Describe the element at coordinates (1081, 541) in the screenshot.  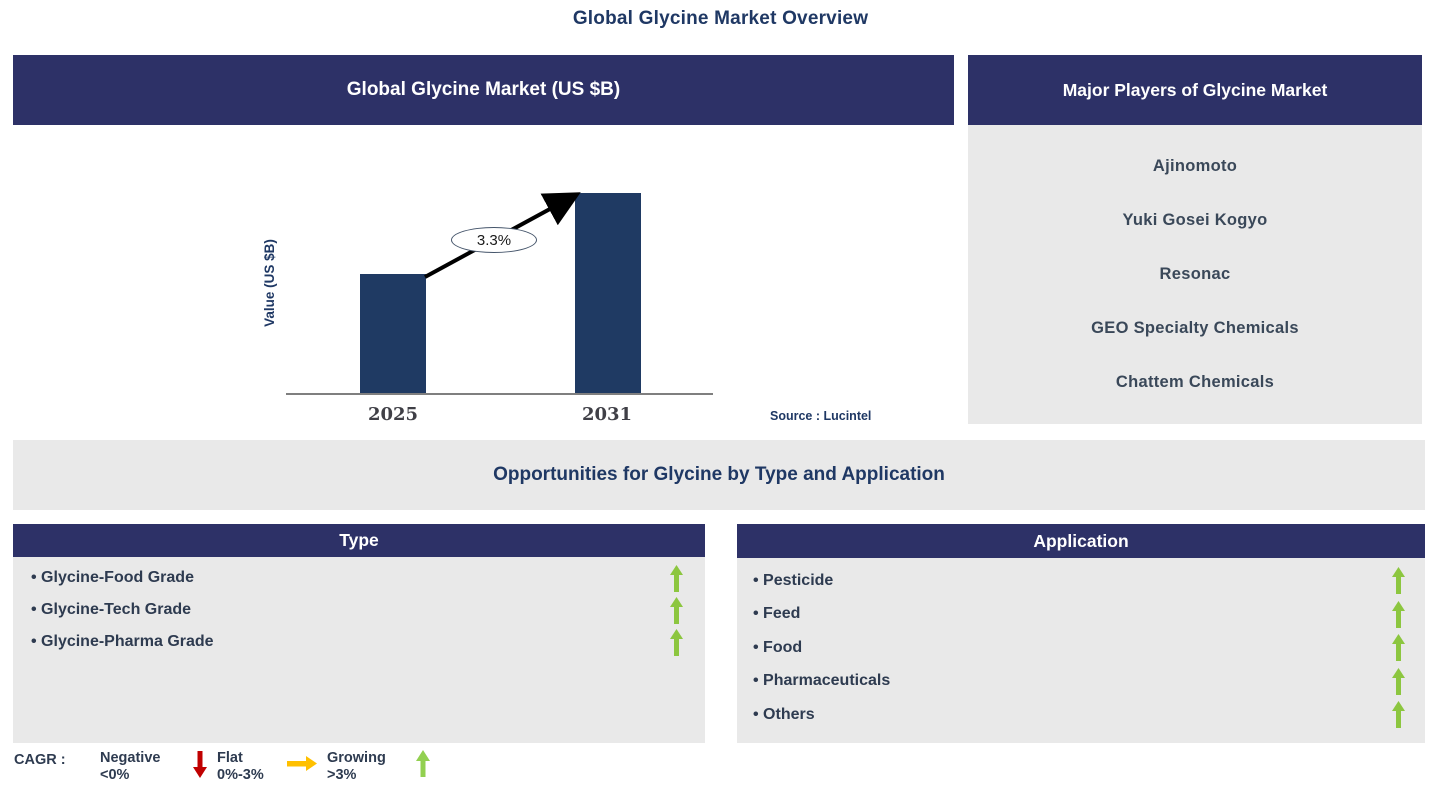
I see `application-panel-header: Application` at that location.